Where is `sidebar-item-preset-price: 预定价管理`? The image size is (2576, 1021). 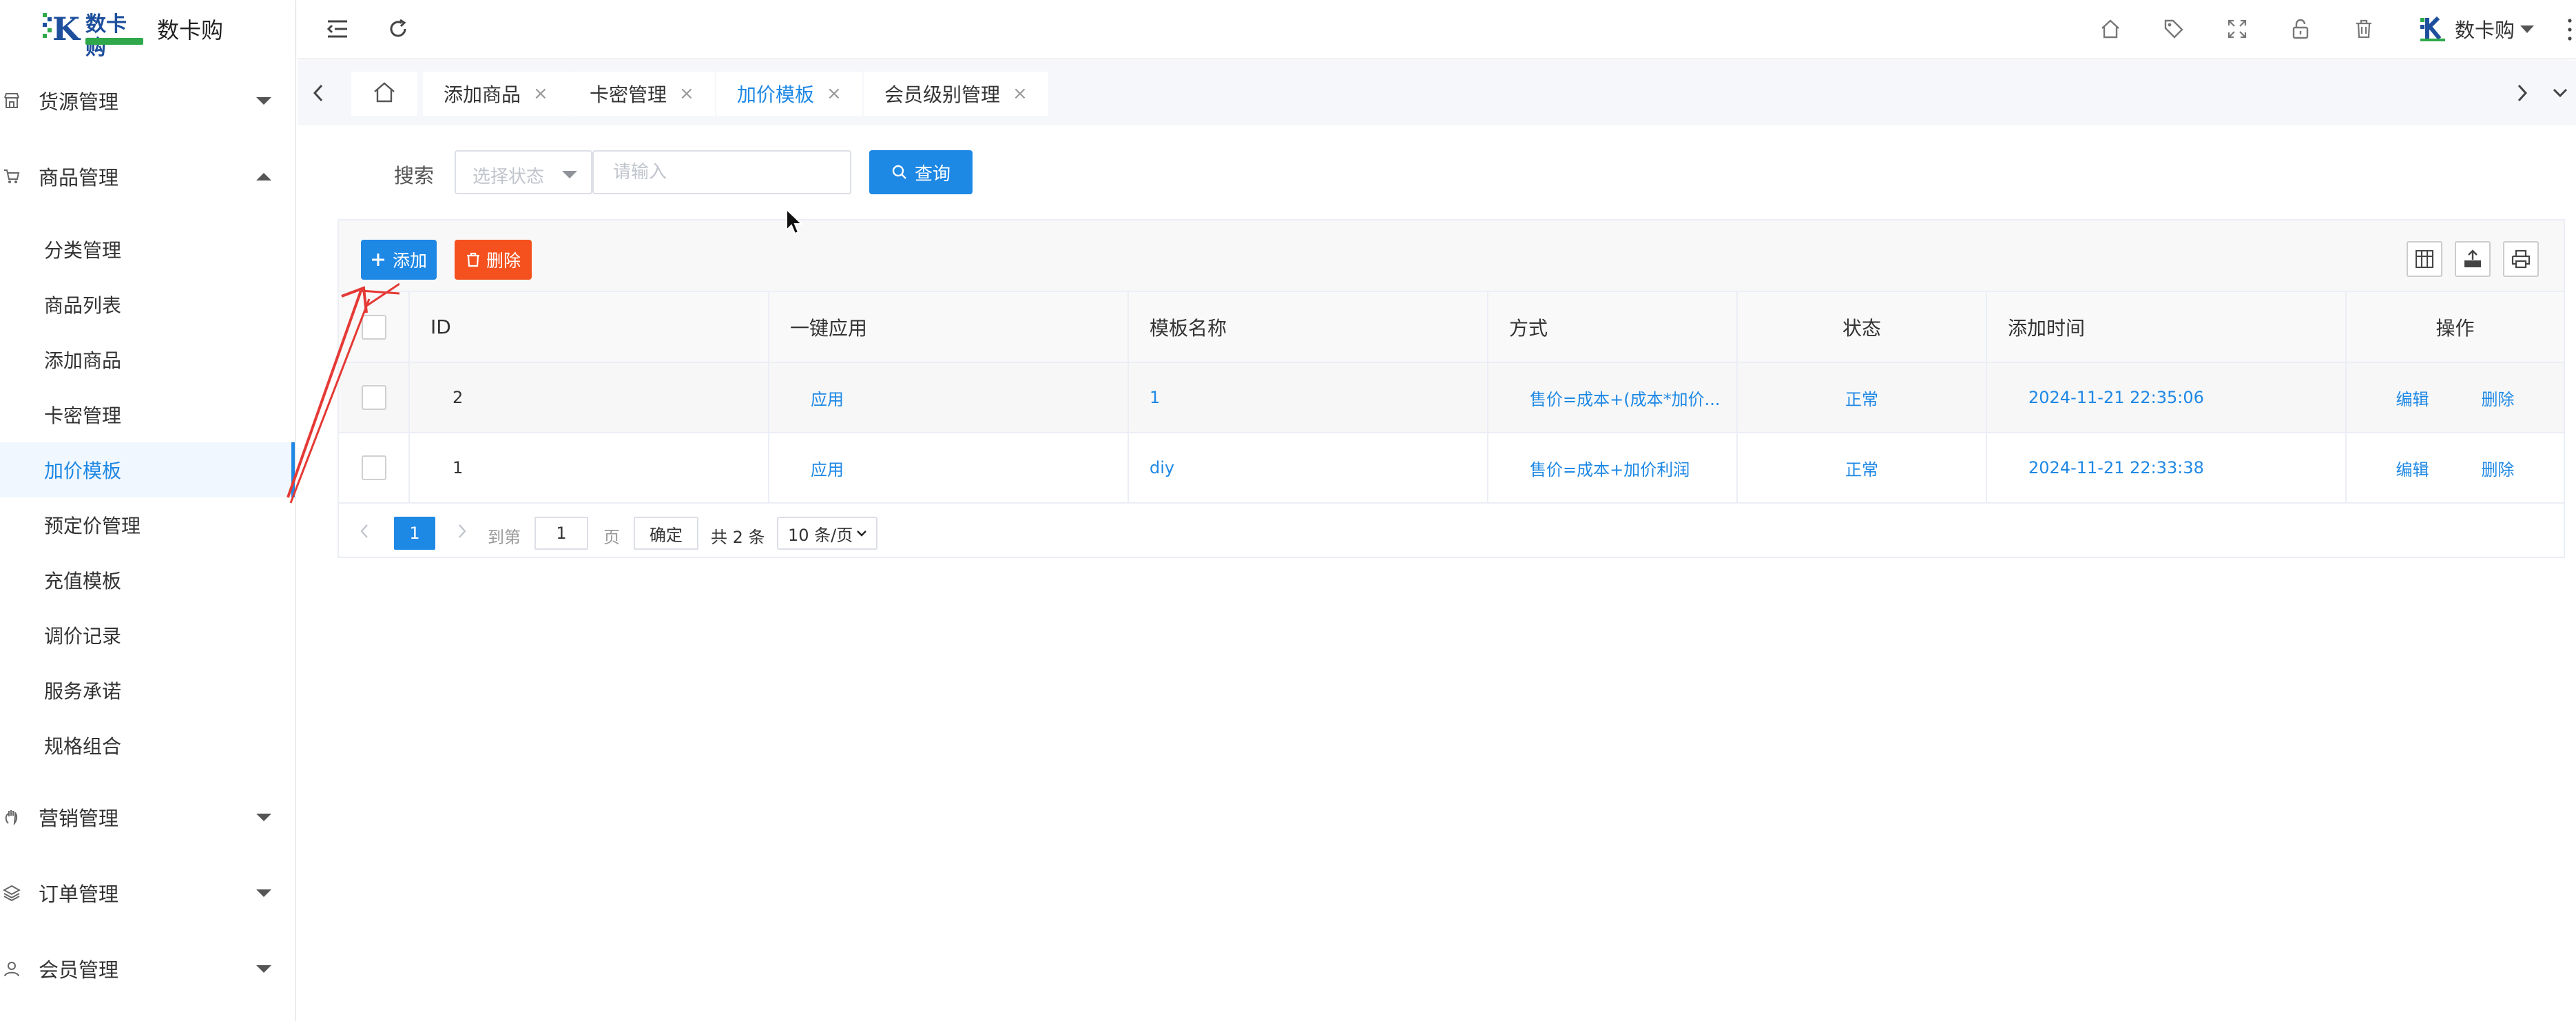
sidebar-item-preset-price: 预定价管理 is located at coordinates (147, 525).